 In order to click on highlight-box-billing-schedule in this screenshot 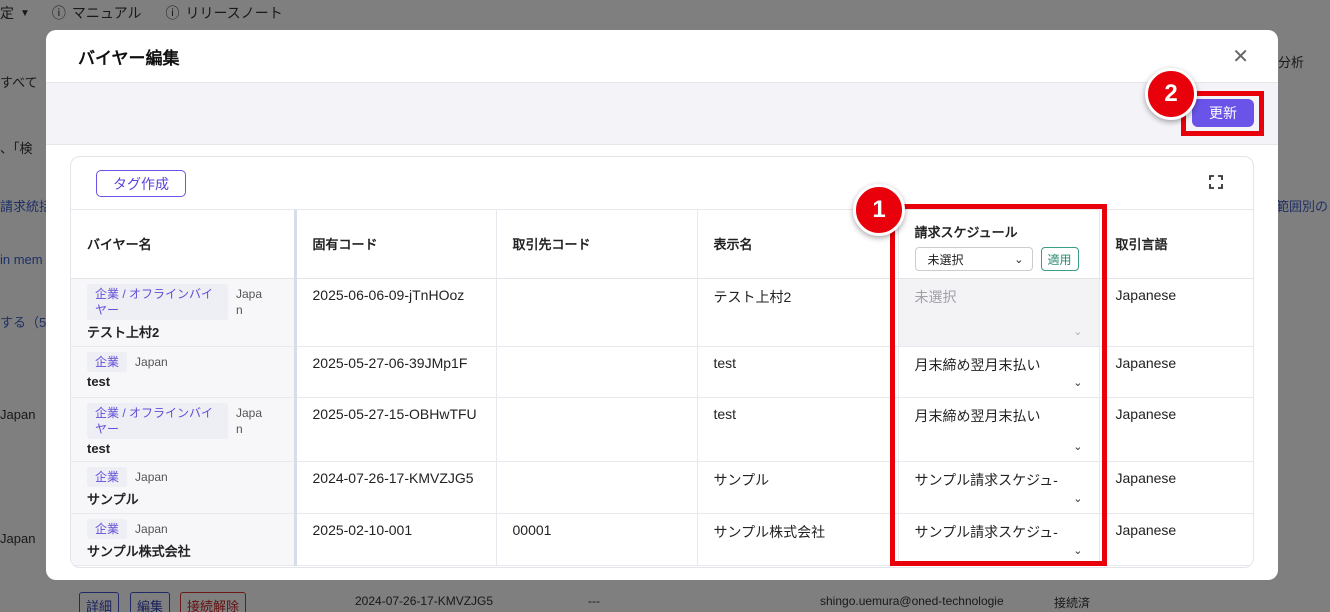, I will do `click(998, 385)`.